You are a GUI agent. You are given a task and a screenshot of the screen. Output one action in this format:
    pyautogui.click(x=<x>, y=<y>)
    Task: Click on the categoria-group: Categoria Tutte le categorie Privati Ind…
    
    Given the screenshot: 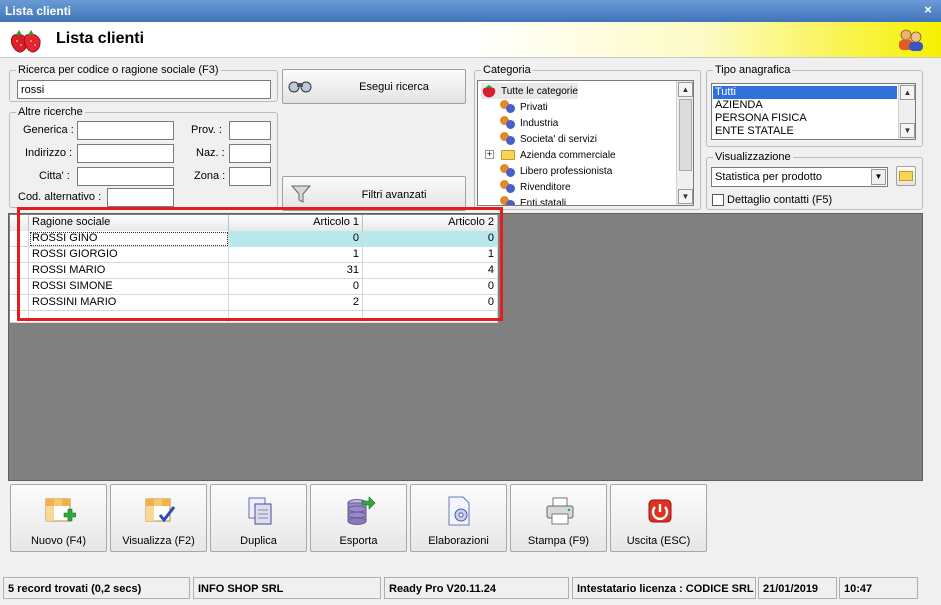 What is the action you would take?
    pyautogui.click(x=587, y=137)
    